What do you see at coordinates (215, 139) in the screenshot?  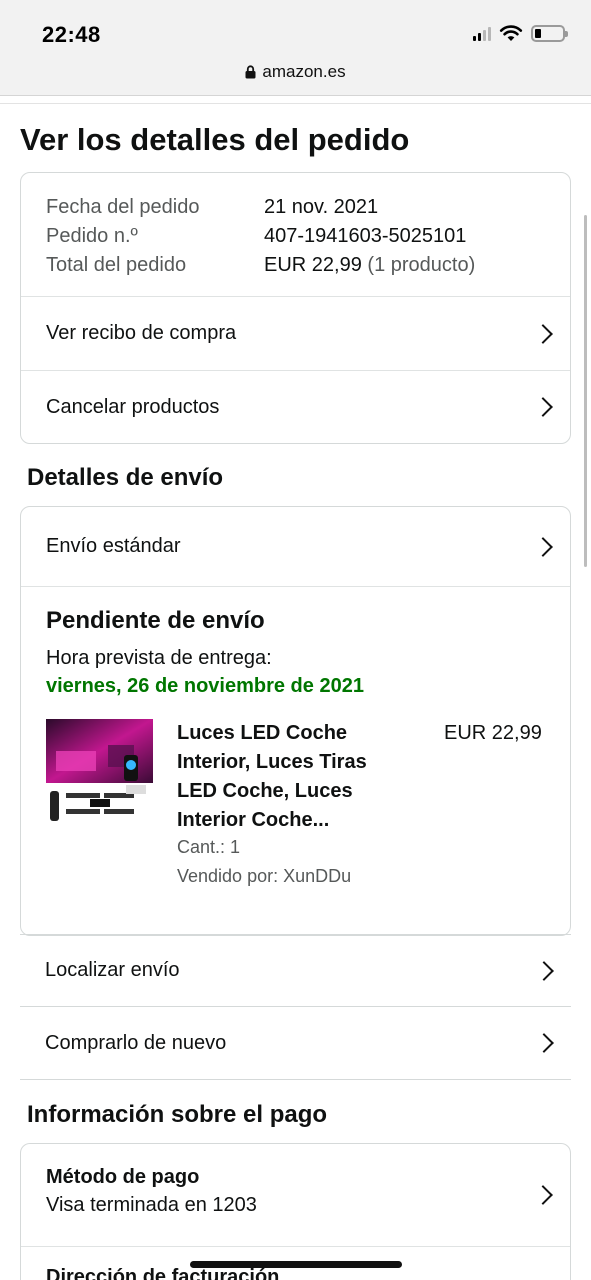 I see `page-title: Ver los detalles del pedido` at bounding box center [215, 139].